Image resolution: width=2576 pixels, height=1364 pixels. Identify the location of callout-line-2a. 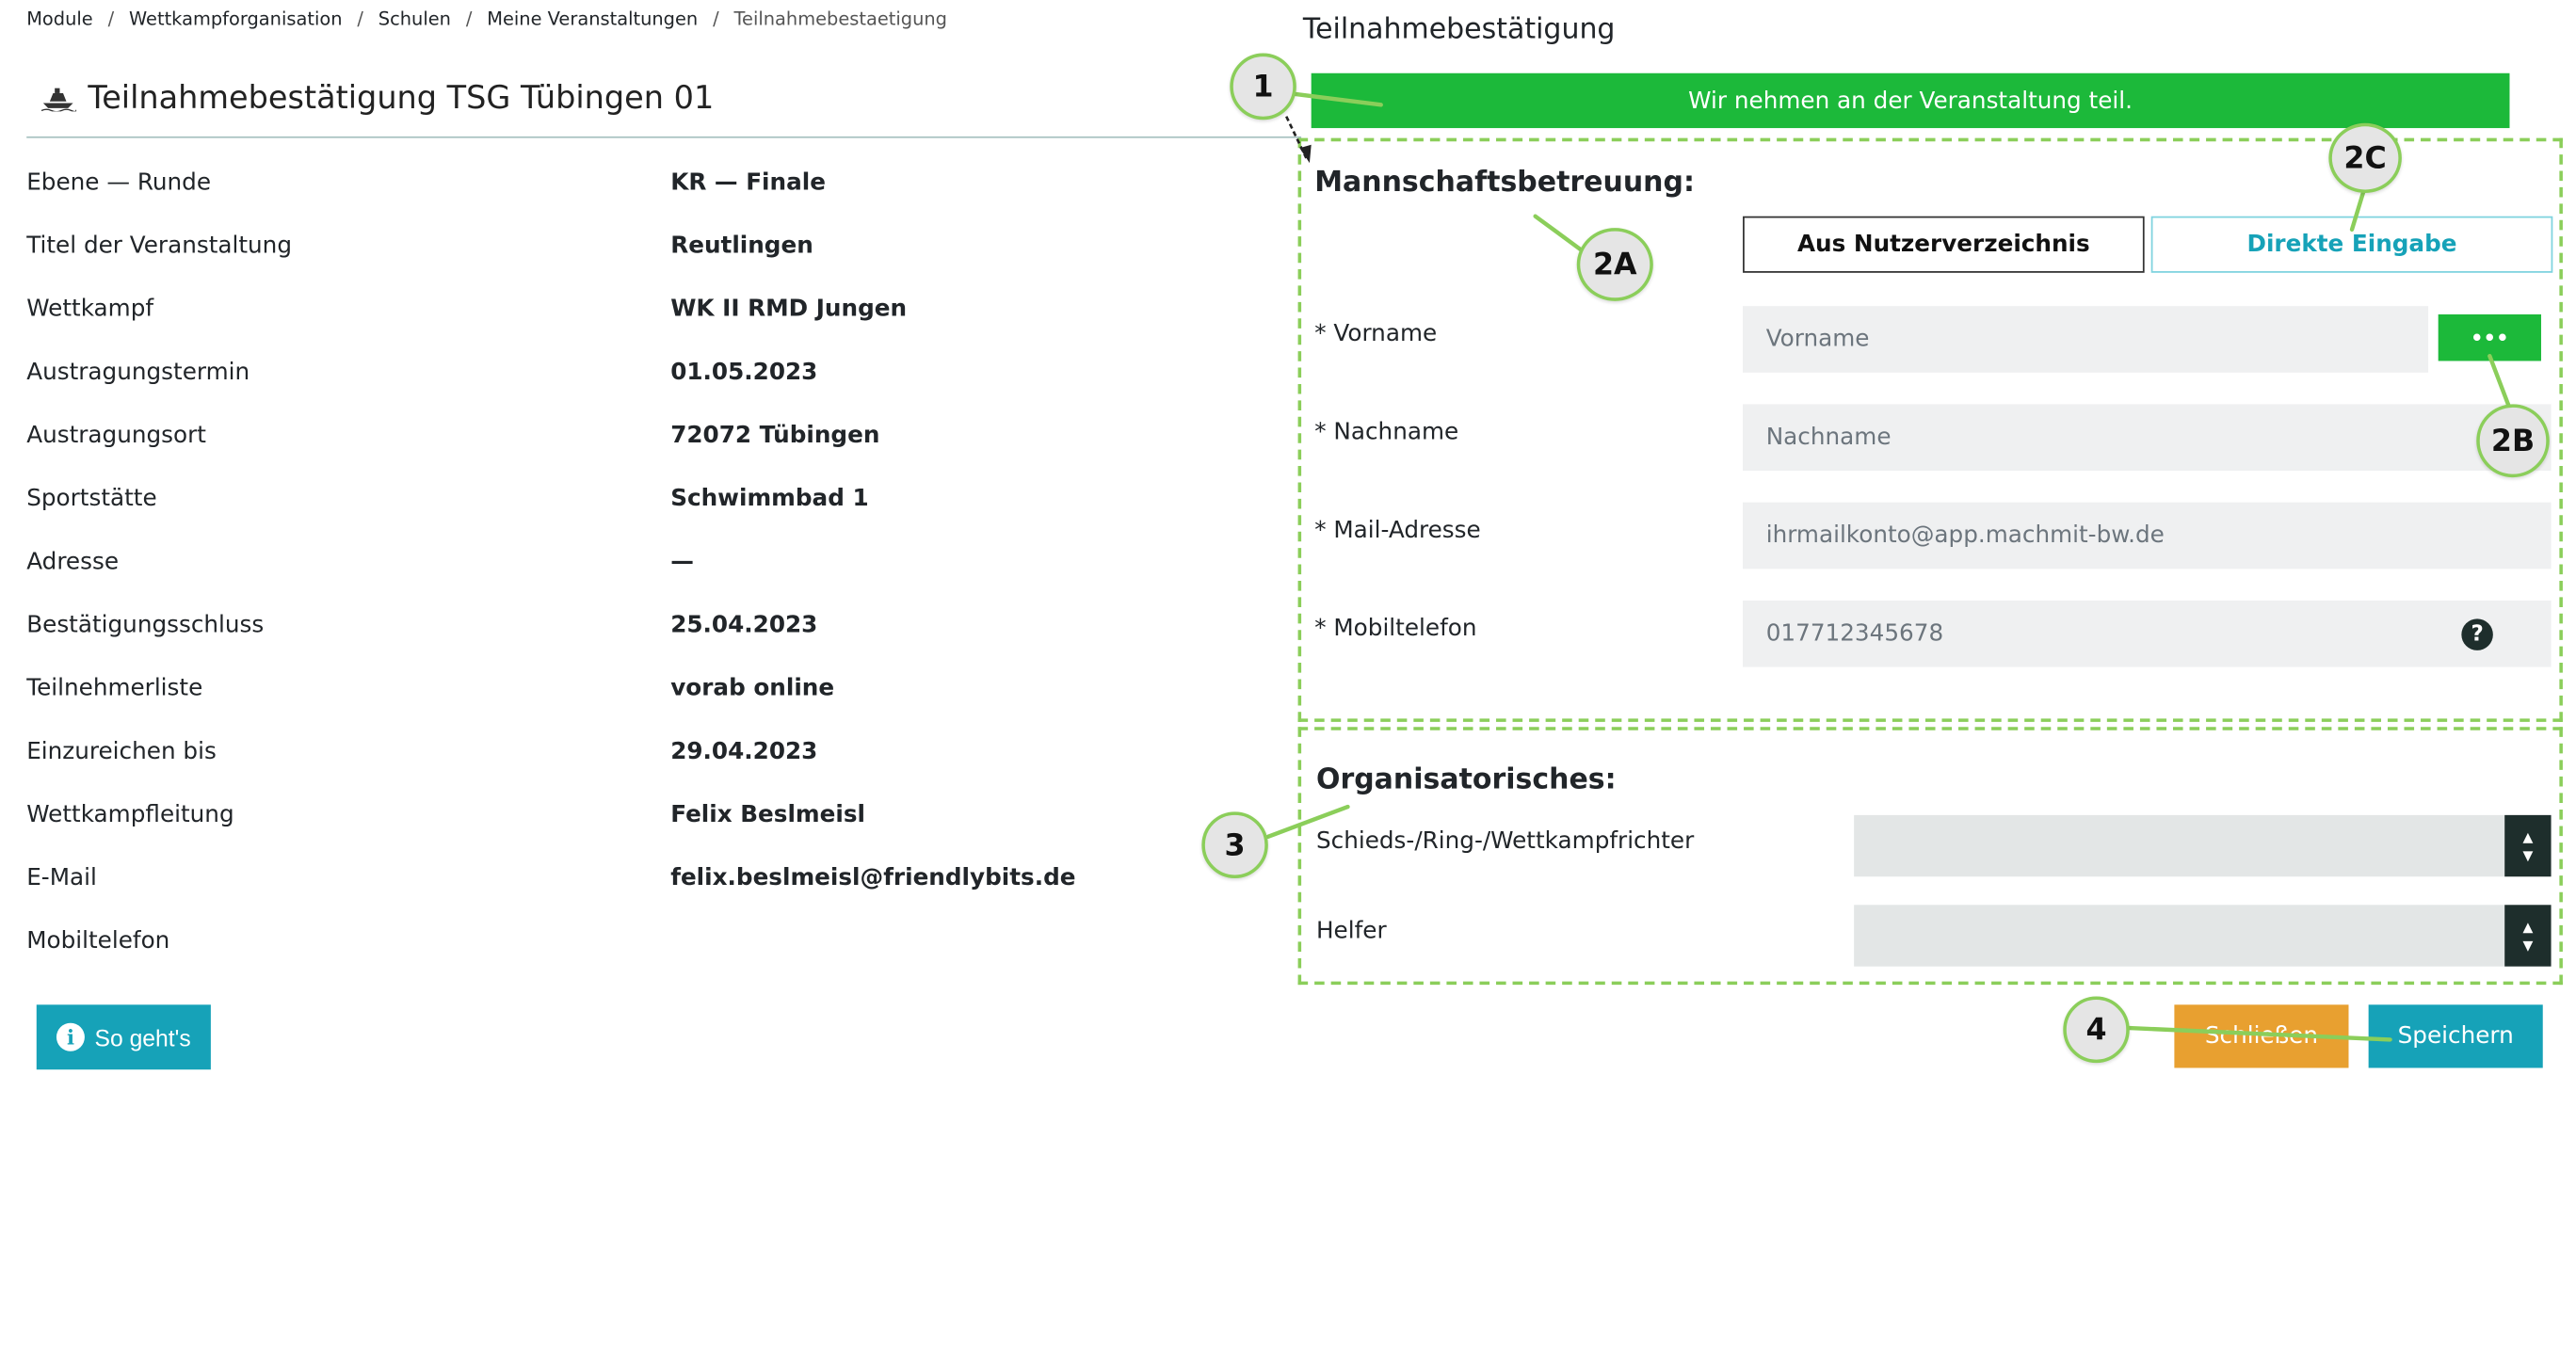
(1560, 234).